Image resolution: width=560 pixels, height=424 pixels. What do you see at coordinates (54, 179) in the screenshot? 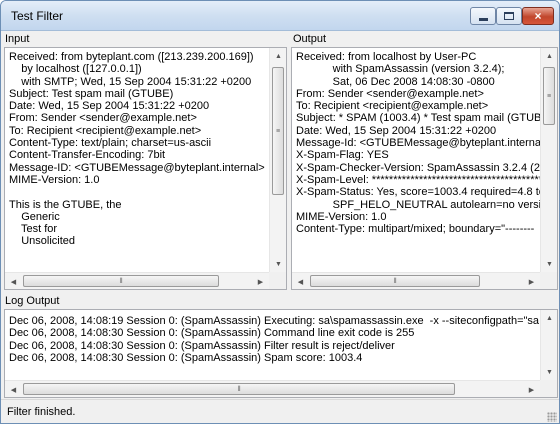
I see `input-line: MIME-Version: 1.0` at bounding box center [54, 179].